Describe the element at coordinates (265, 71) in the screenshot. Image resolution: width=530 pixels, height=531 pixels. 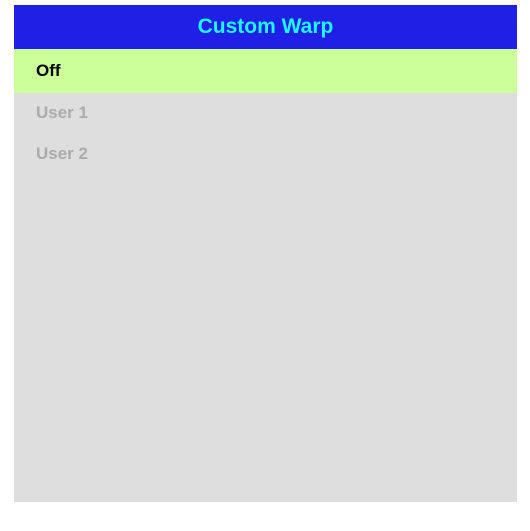
I see `menu-item-off: Off` at that location.